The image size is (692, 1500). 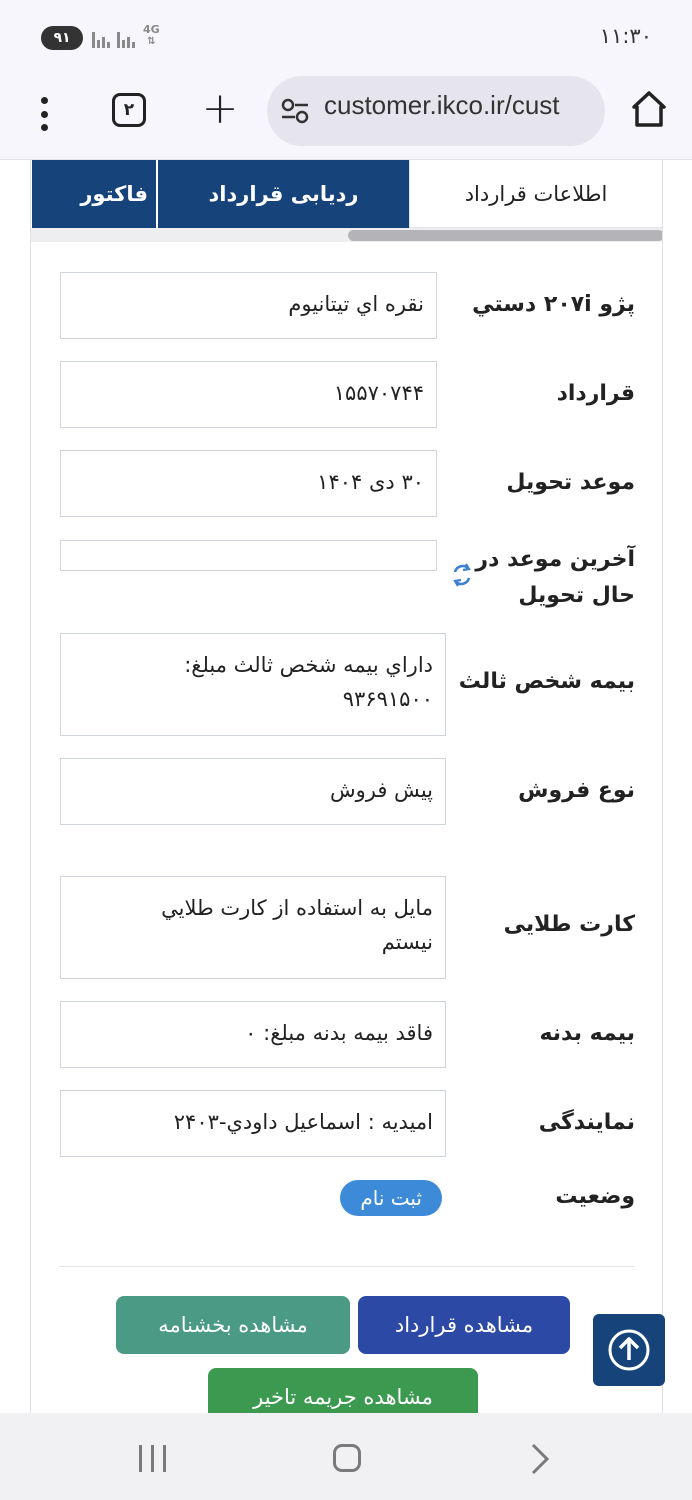 I want to click on tab-invoice: فاکتور, so click(x=93, y=194).